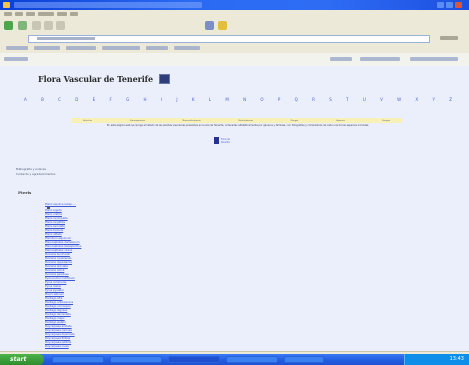 Image resolution: width=469 pixels, height=365 pixels. Describe the element at coordinates (95, 78) in the screenshot. I see `page-title: Flora Vascular de Tenerife` at that location.